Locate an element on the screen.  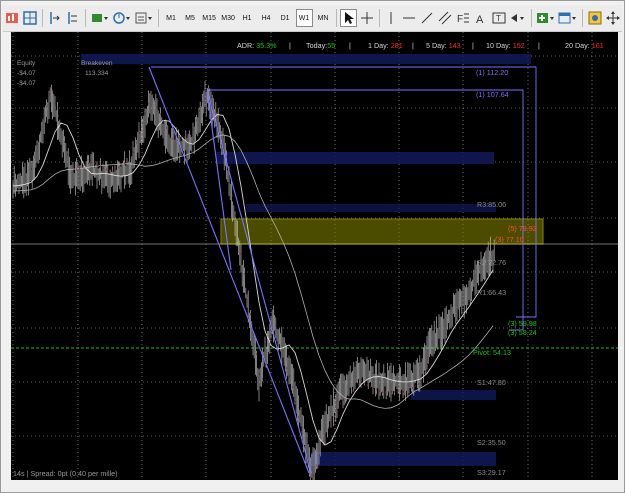
templates-icon is located at coordinates (144, 18).